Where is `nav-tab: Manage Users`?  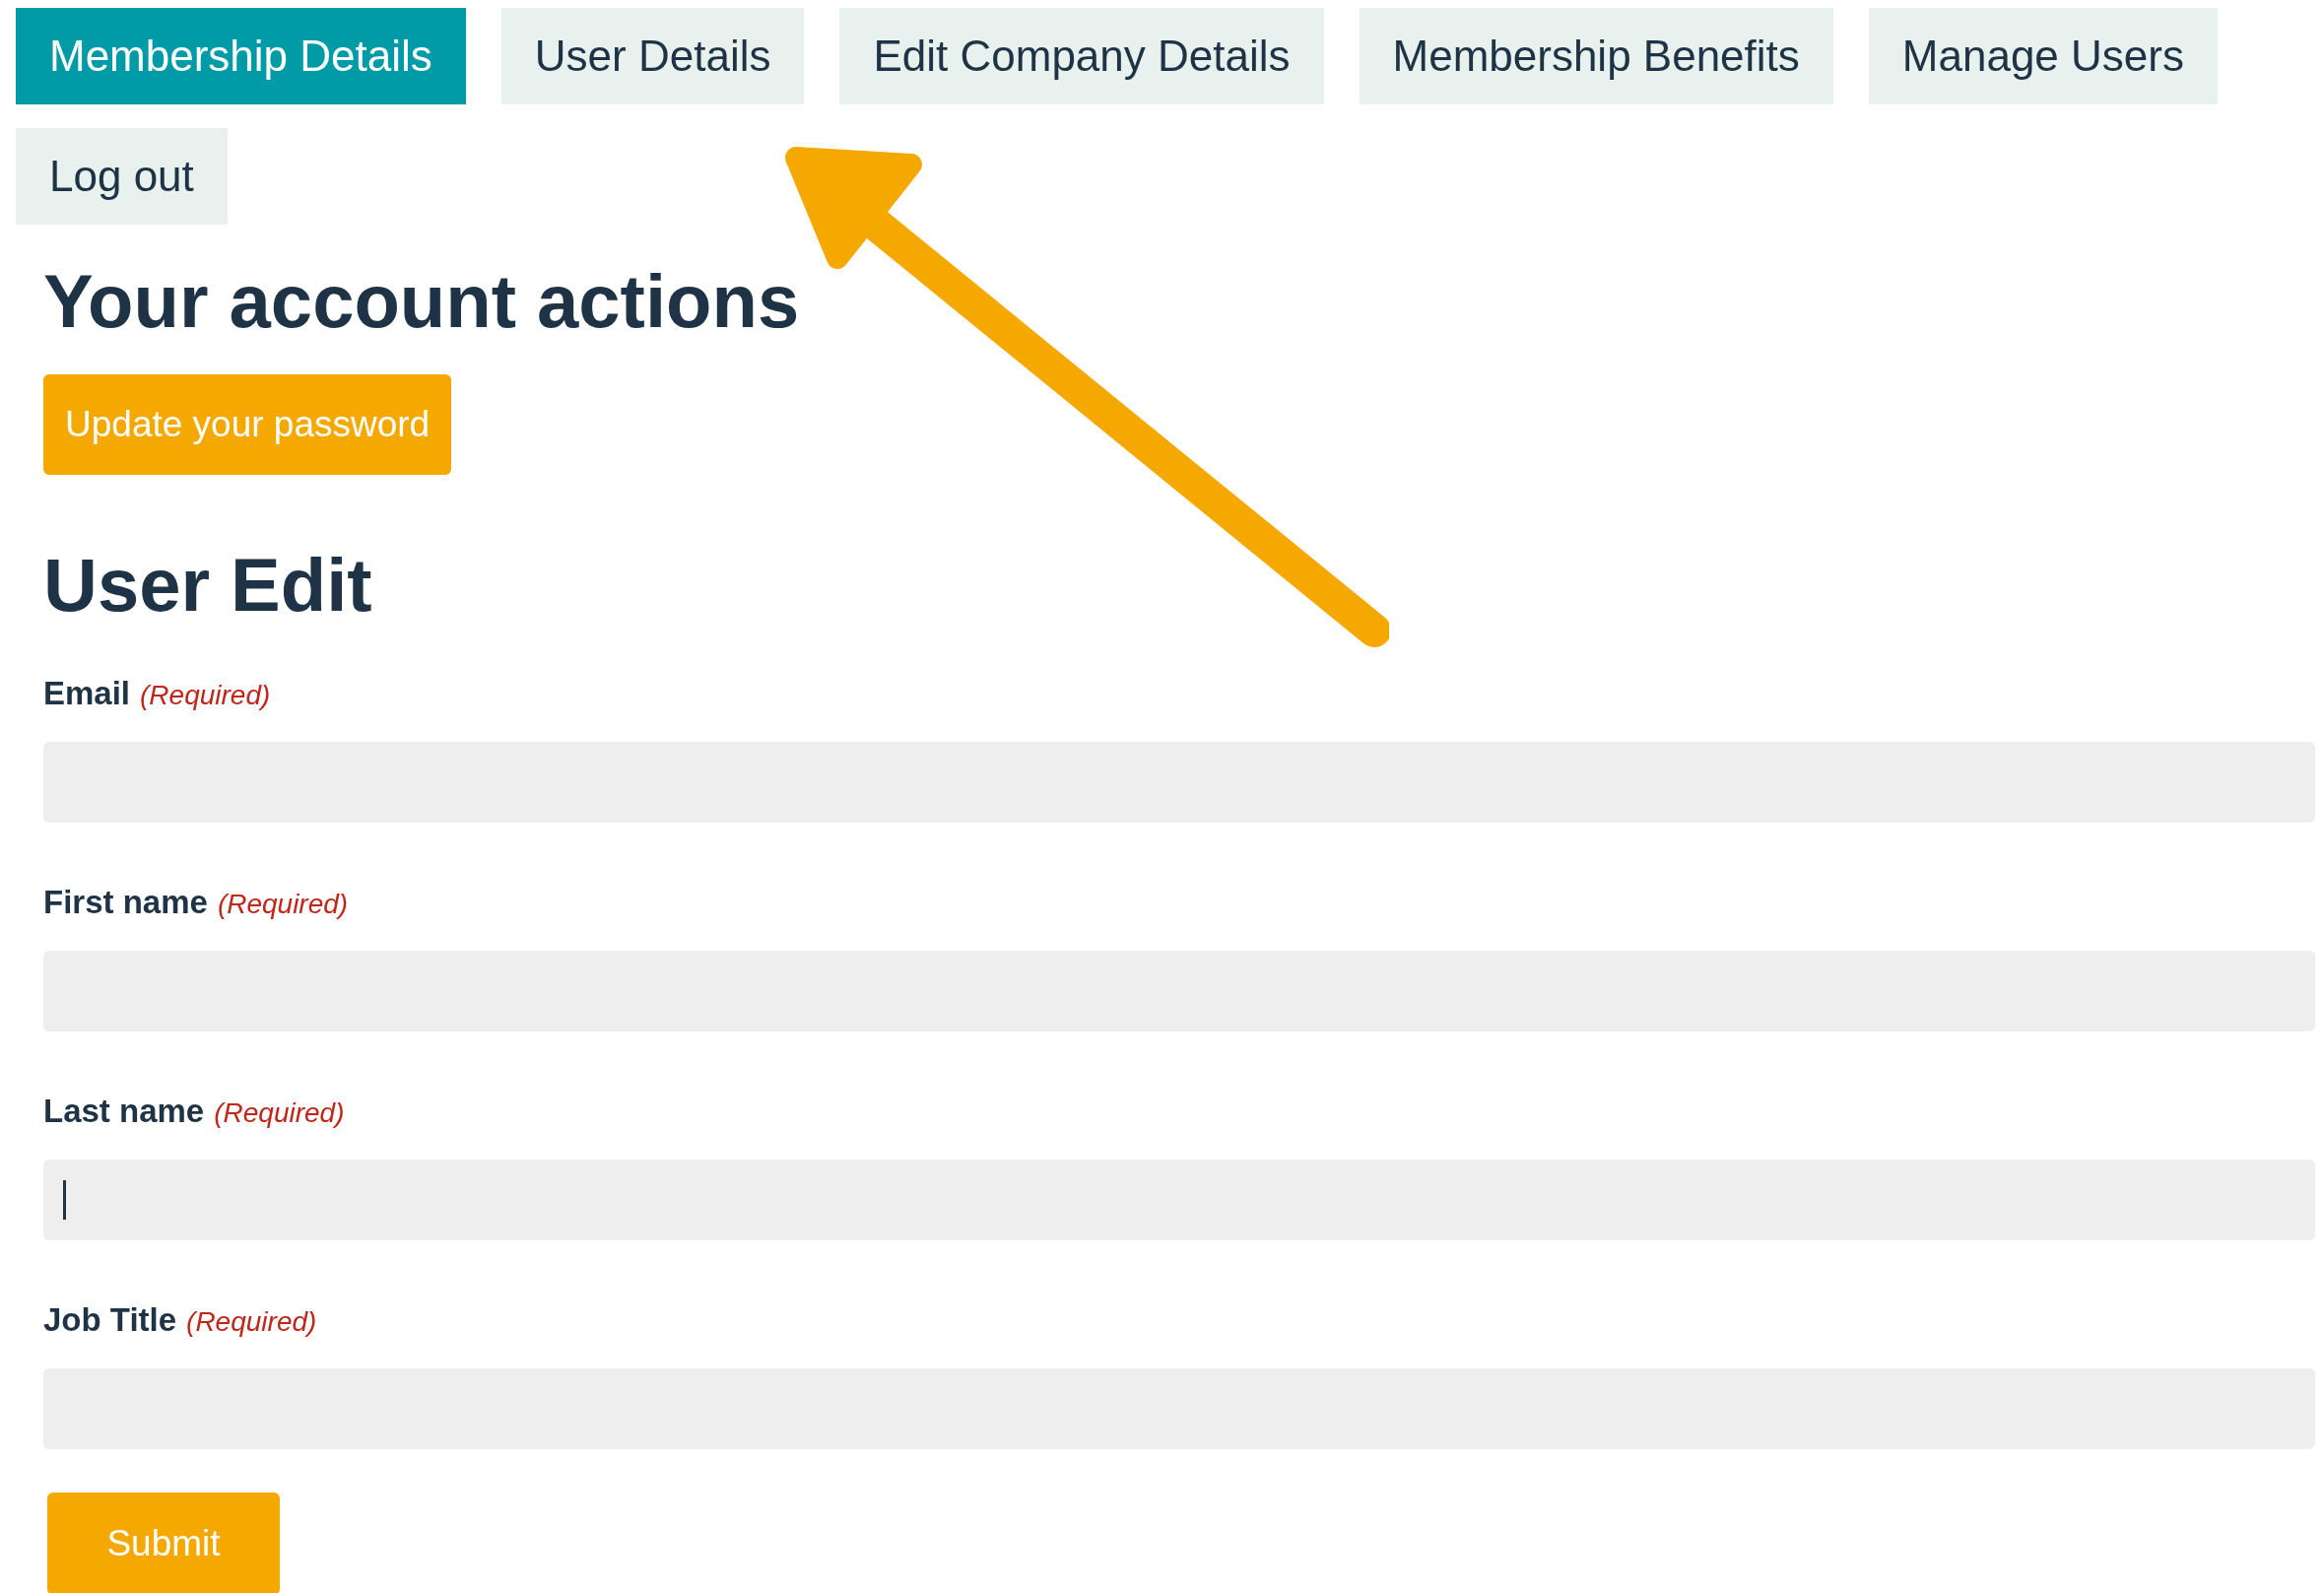
nav-tab: Manage Users is located at coordinates (2043, 56).